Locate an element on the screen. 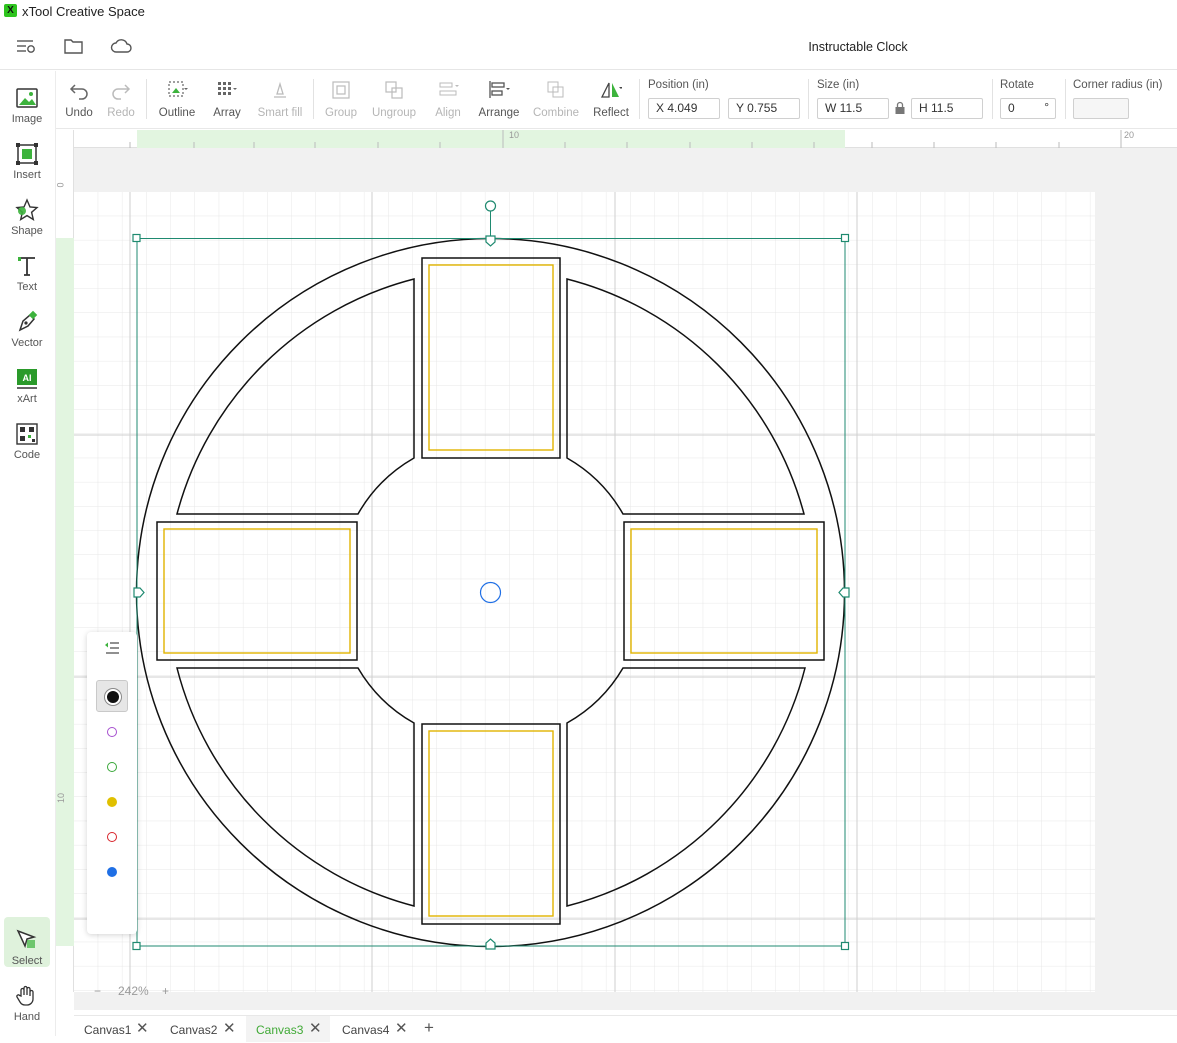 The width and height of the screenshot is (1177, 1043). undo-button: Undo is located at coordinates (79, 101).